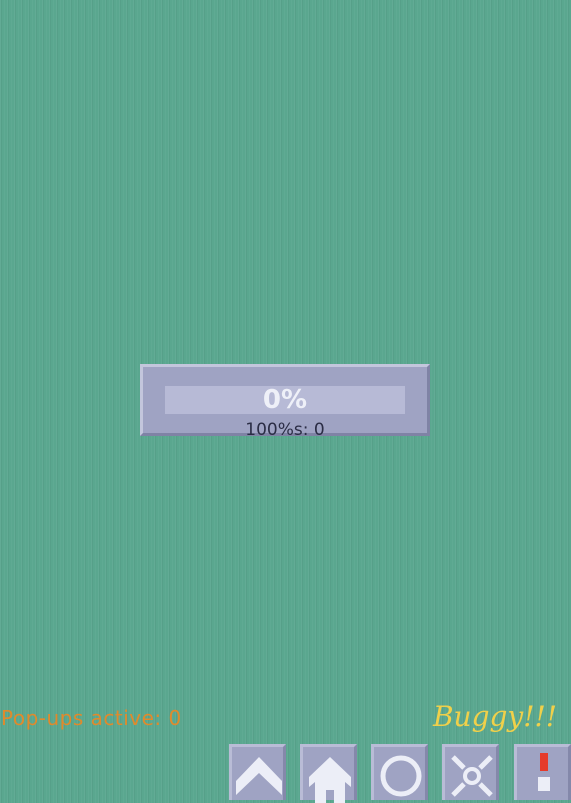  I want to click on circle-button, so click(399, 772).